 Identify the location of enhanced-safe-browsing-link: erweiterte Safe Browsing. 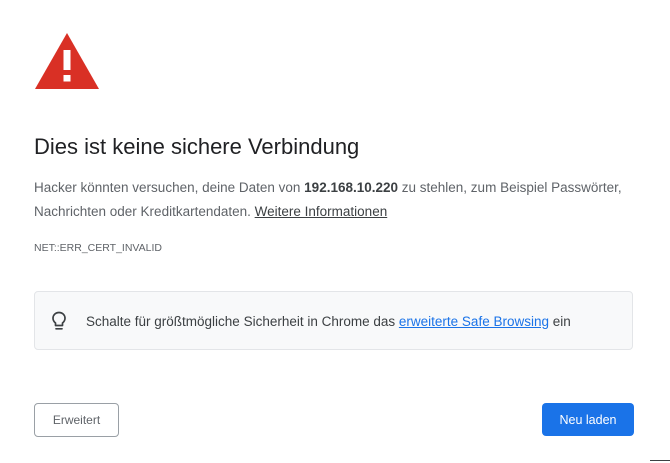
(474, 321).